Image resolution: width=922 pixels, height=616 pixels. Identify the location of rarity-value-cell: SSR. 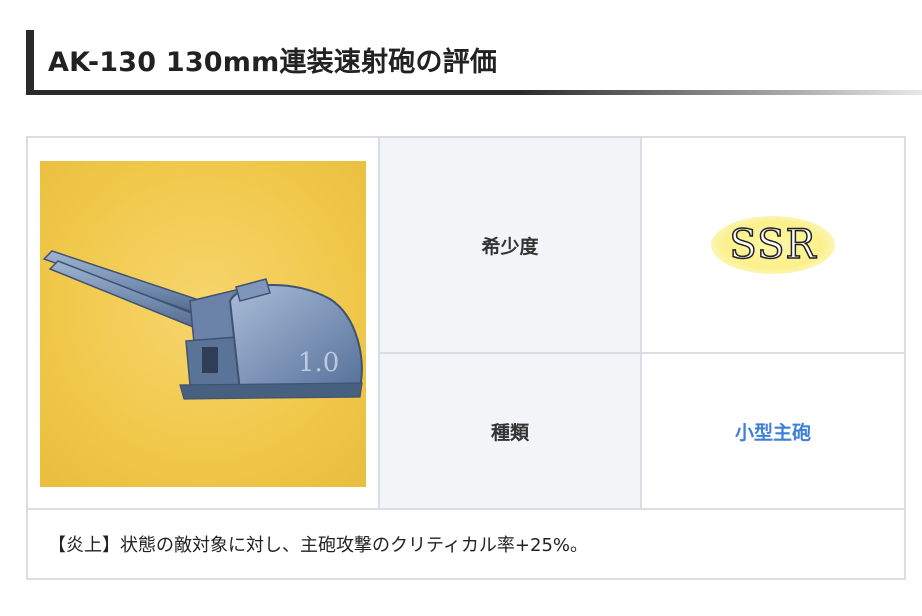
(773, 246).